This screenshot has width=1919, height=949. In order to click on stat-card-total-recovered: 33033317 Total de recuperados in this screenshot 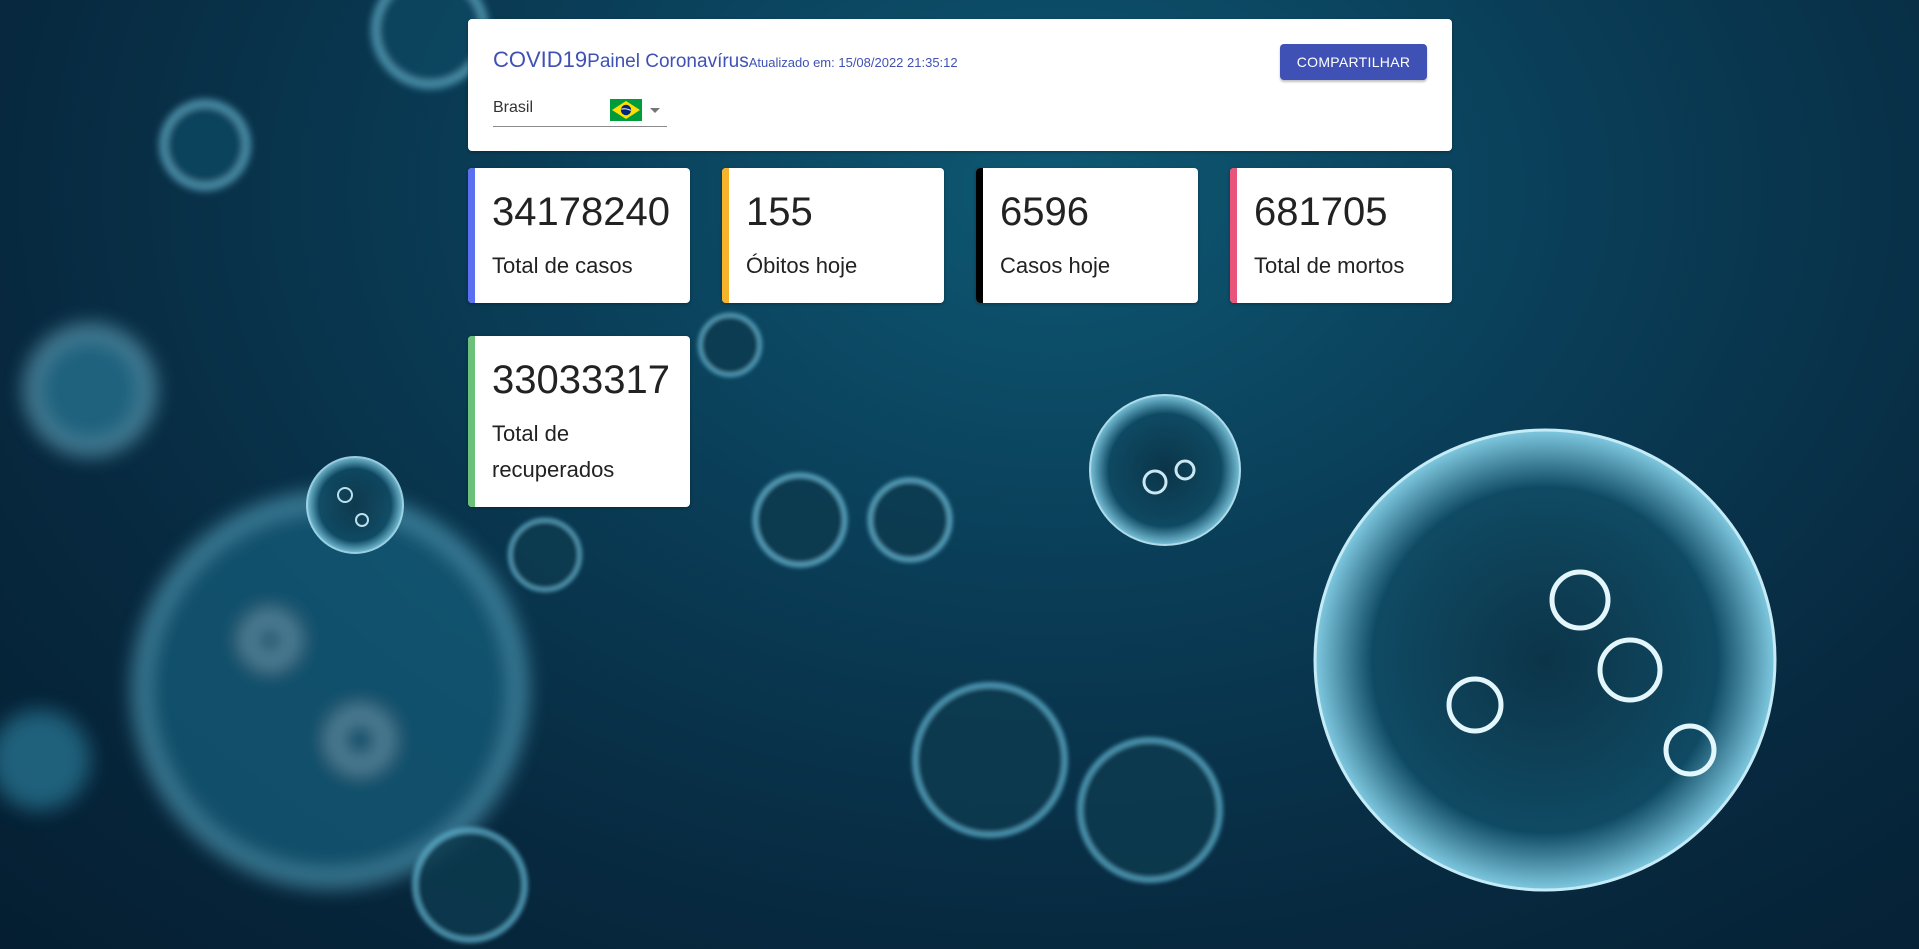, I will do `click(579, 421)`.